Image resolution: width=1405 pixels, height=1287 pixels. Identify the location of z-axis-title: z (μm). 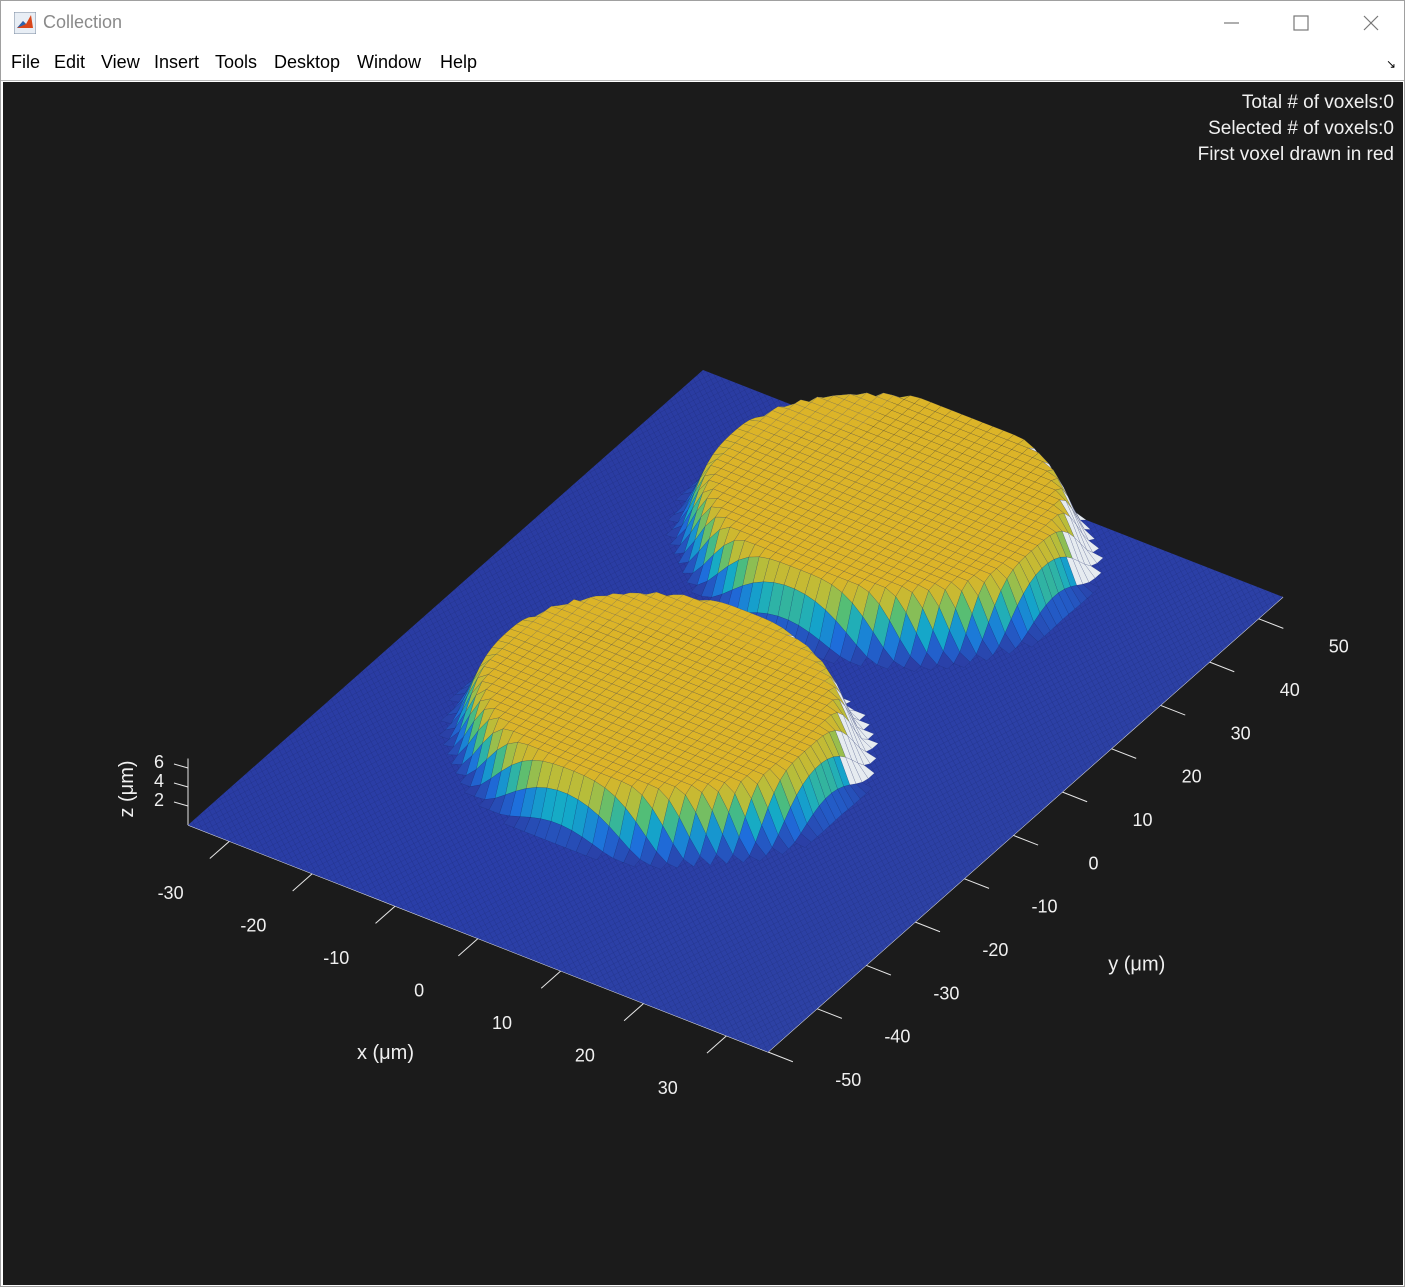
(127, 788).